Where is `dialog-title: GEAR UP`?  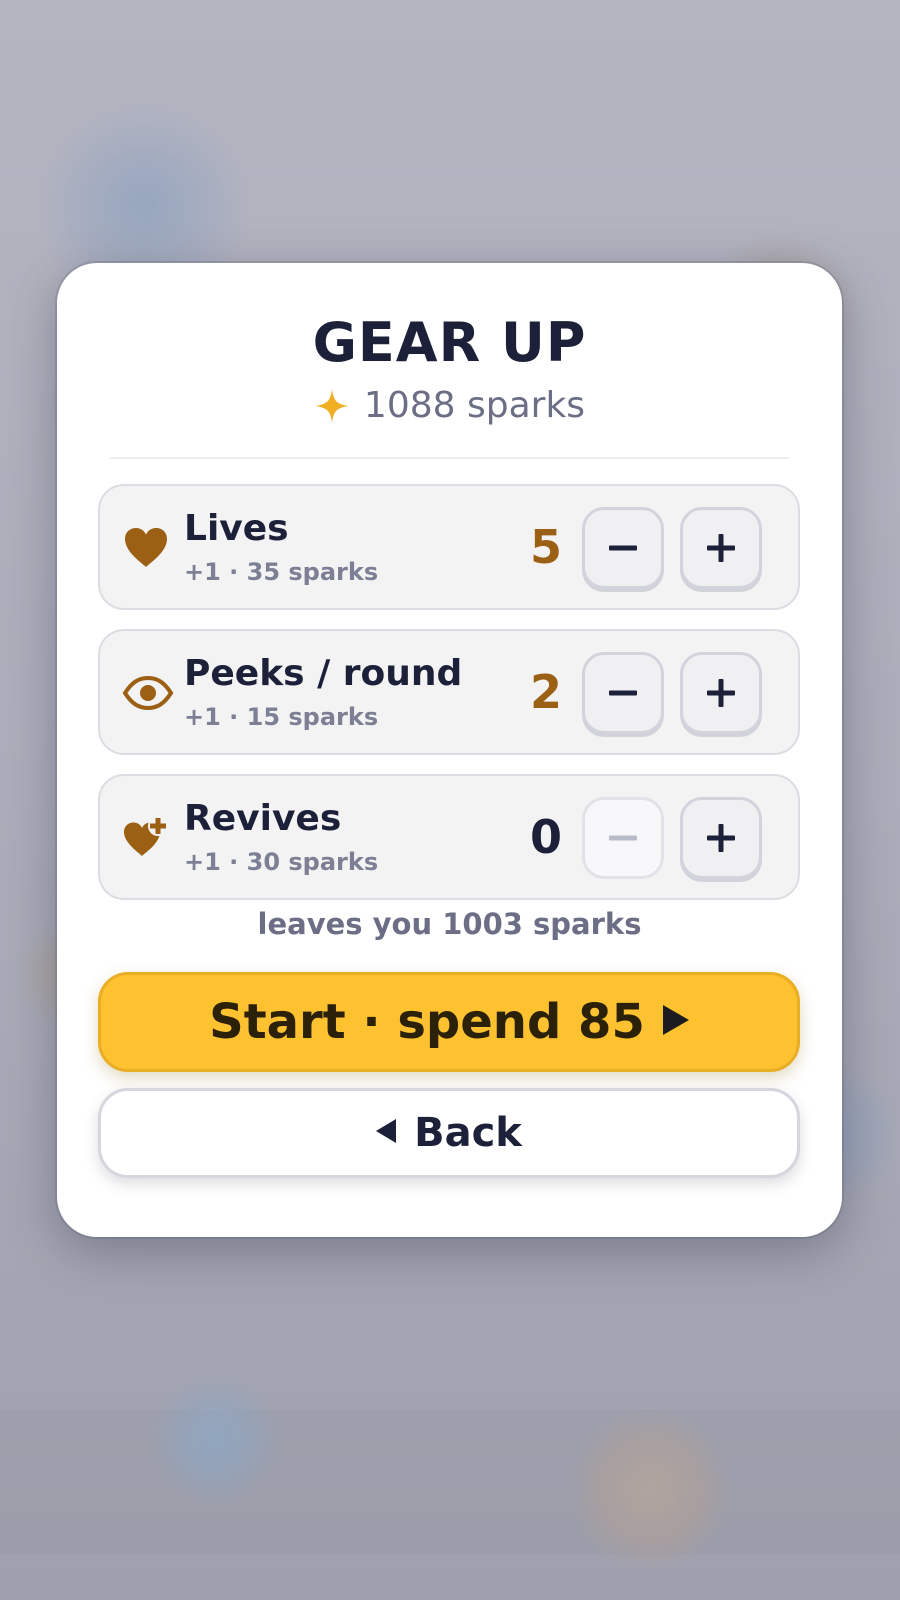
dialog-title: GEAR UP is located at coordinates (449, 342).